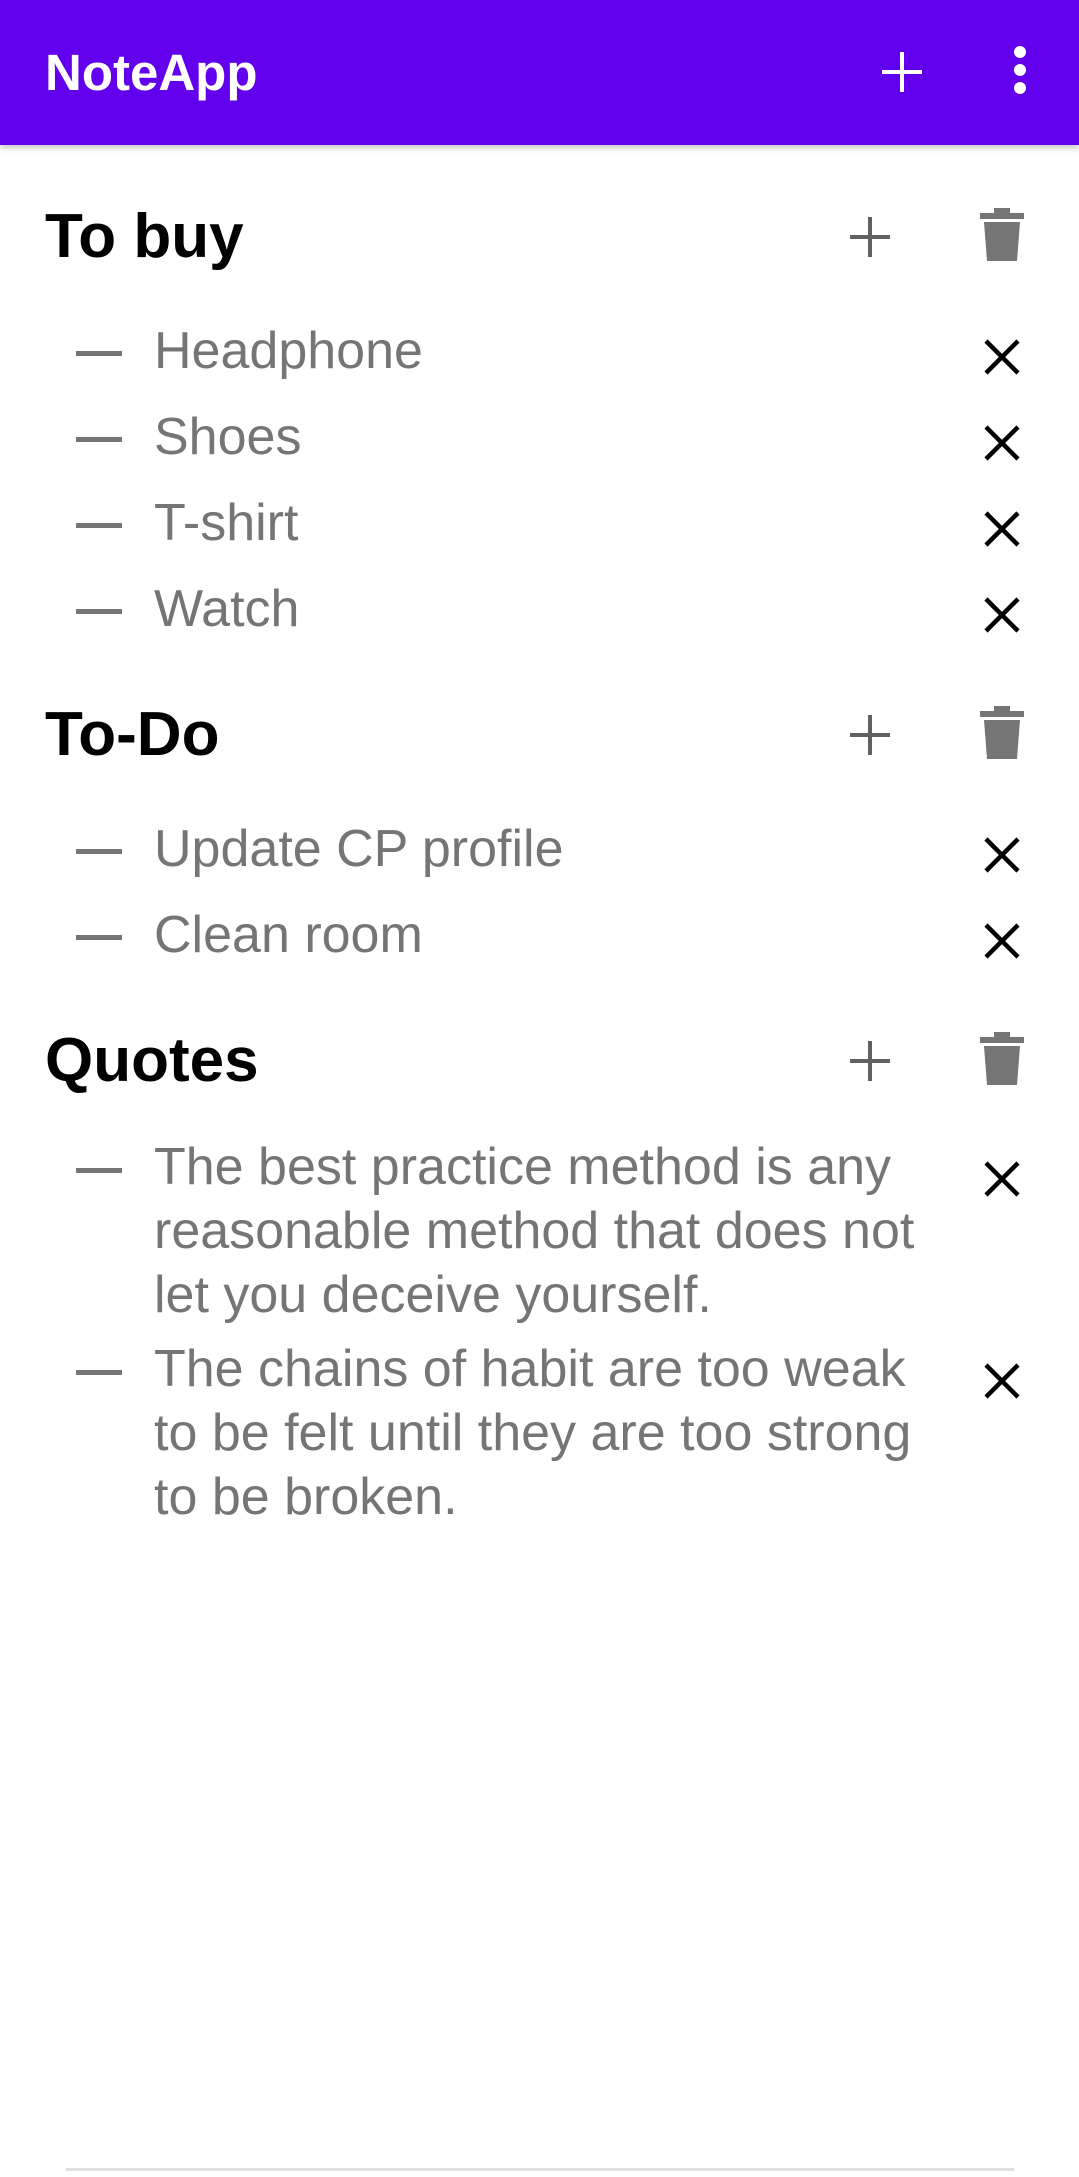  Describe the element at coordinates (226, 523) in the screenshot. I see `item-text: T-shirt` at that location.